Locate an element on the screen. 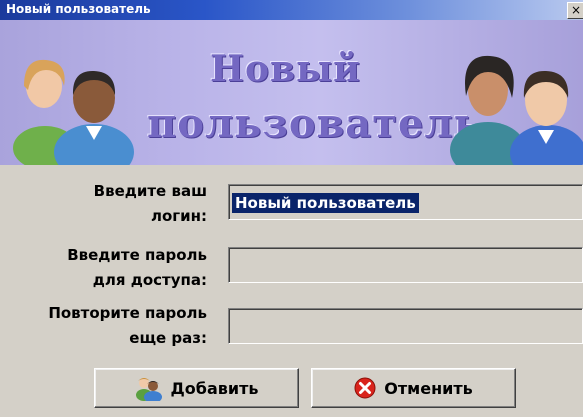 Image resolution: width=583 pixels, height=417 pixels. add-button: Добавить is located at coordinates (196, 388).